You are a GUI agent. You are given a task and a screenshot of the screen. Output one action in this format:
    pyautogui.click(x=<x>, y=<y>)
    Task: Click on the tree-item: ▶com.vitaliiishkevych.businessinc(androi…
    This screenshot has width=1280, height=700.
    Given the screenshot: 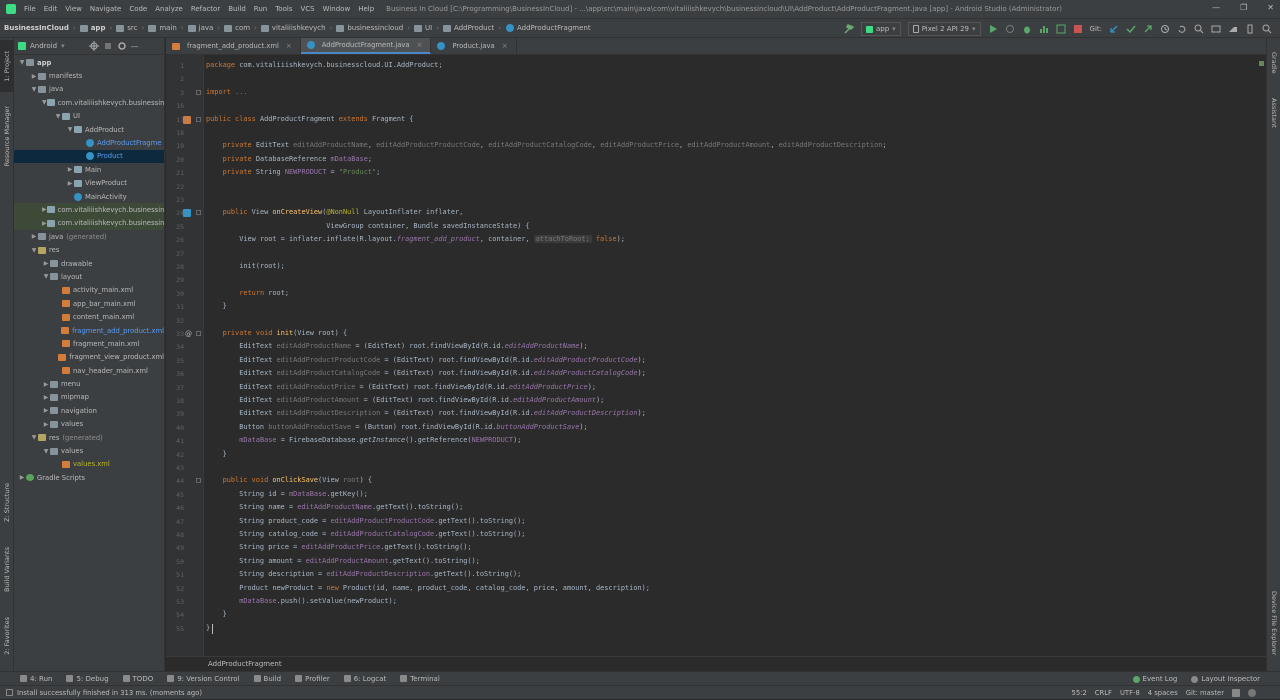 What is the action you would take?
    pyautogui.click(x=89, y=210)
    